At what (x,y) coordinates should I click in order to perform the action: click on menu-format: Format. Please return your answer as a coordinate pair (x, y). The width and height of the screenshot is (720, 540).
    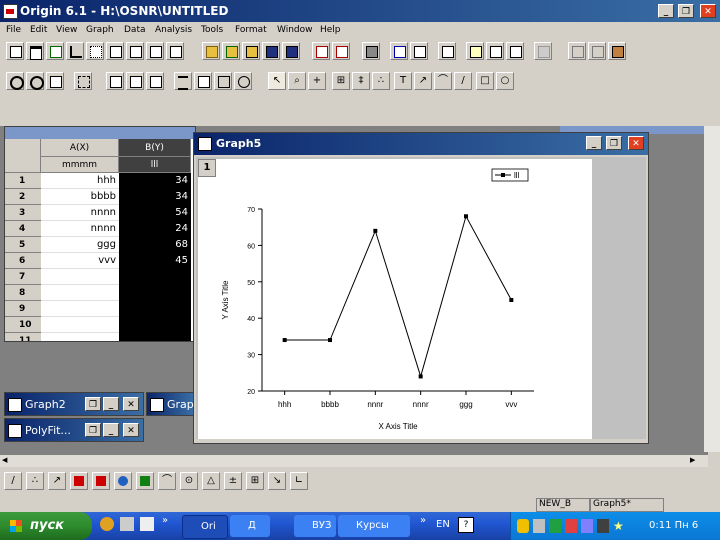
    Looking at the image, I should click on (251, 30).